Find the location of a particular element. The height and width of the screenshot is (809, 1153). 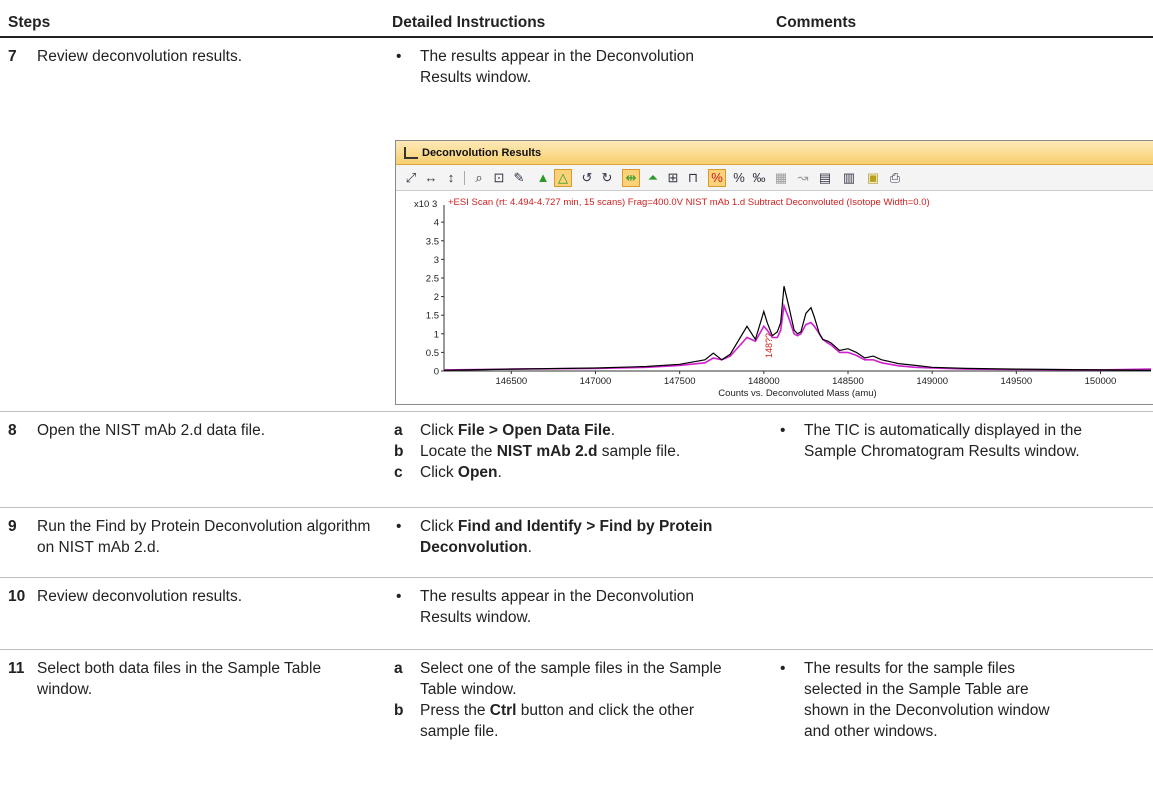

arrow-icon: ↝ is located at coordinates (803, 178).